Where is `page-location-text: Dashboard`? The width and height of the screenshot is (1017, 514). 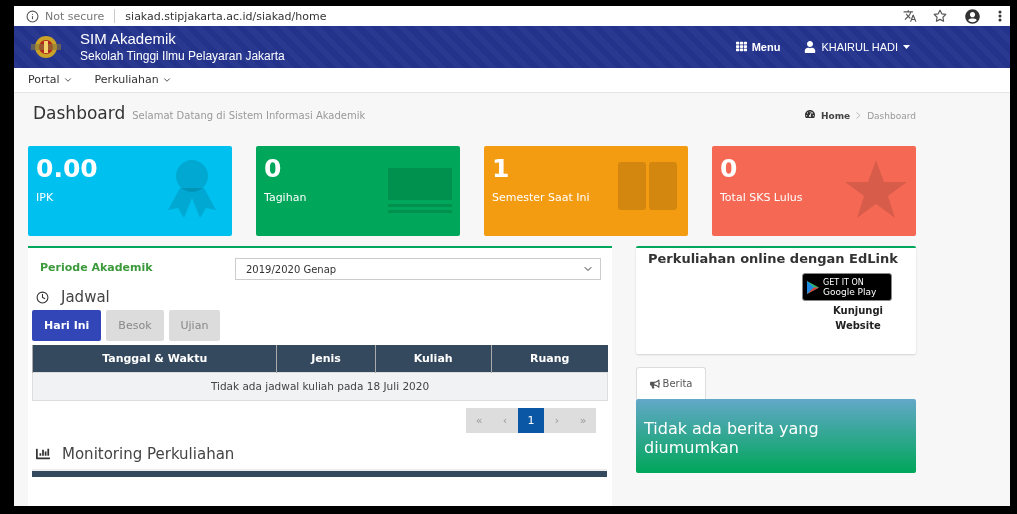 page-location-text: Dashboard is located at coordinates (891, 116).